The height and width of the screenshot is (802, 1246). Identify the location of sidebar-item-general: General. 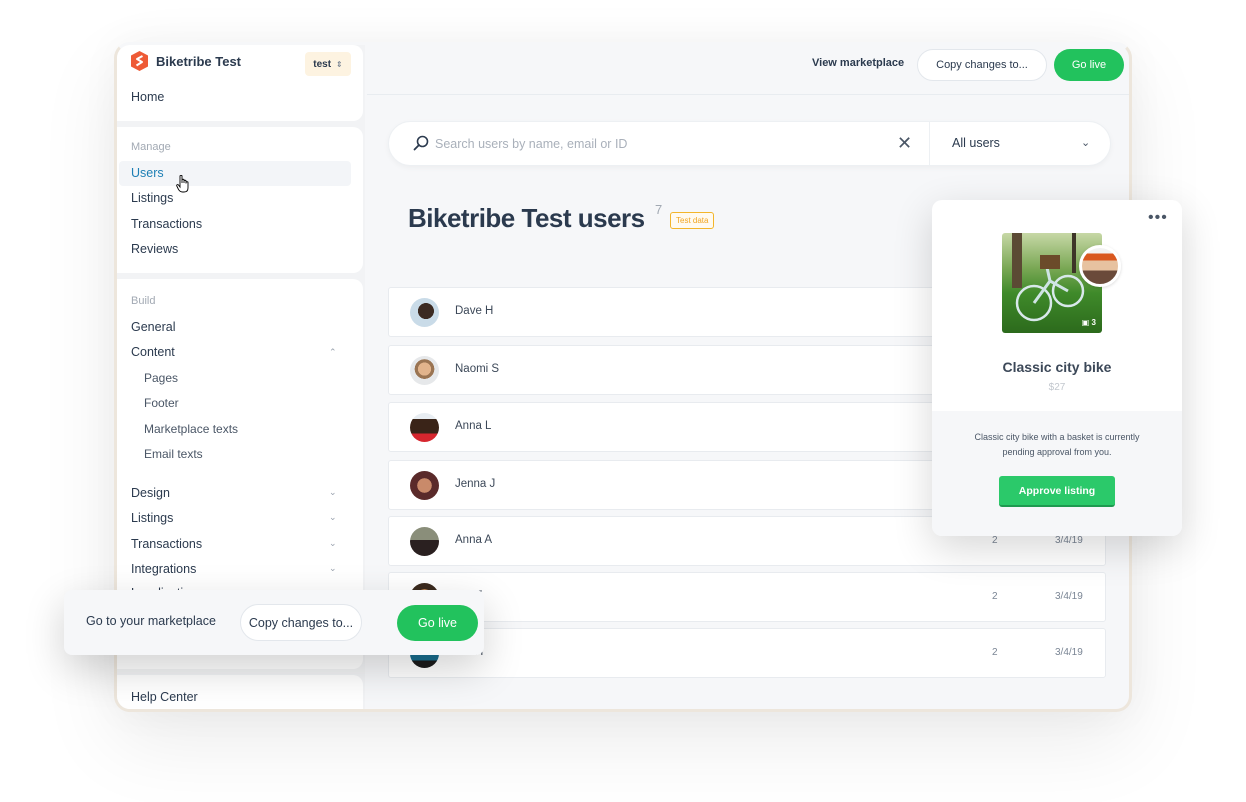
(153, 327).